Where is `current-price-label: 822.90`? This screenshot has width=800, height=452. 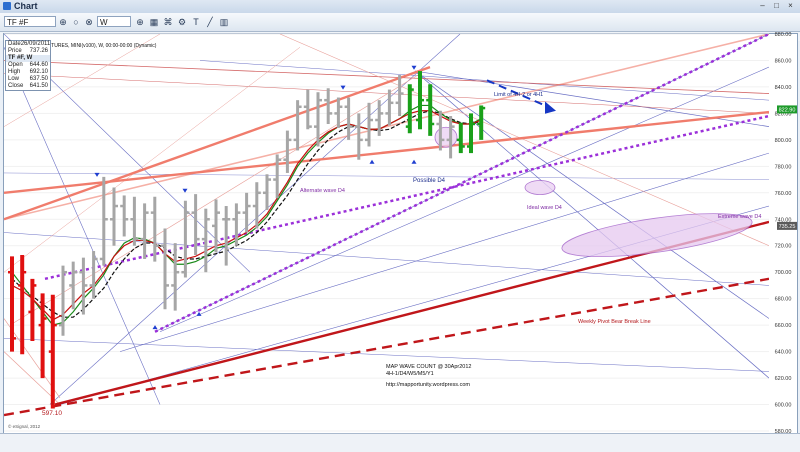 current-price-label: 822.90 is located at coordinates (787, 110).